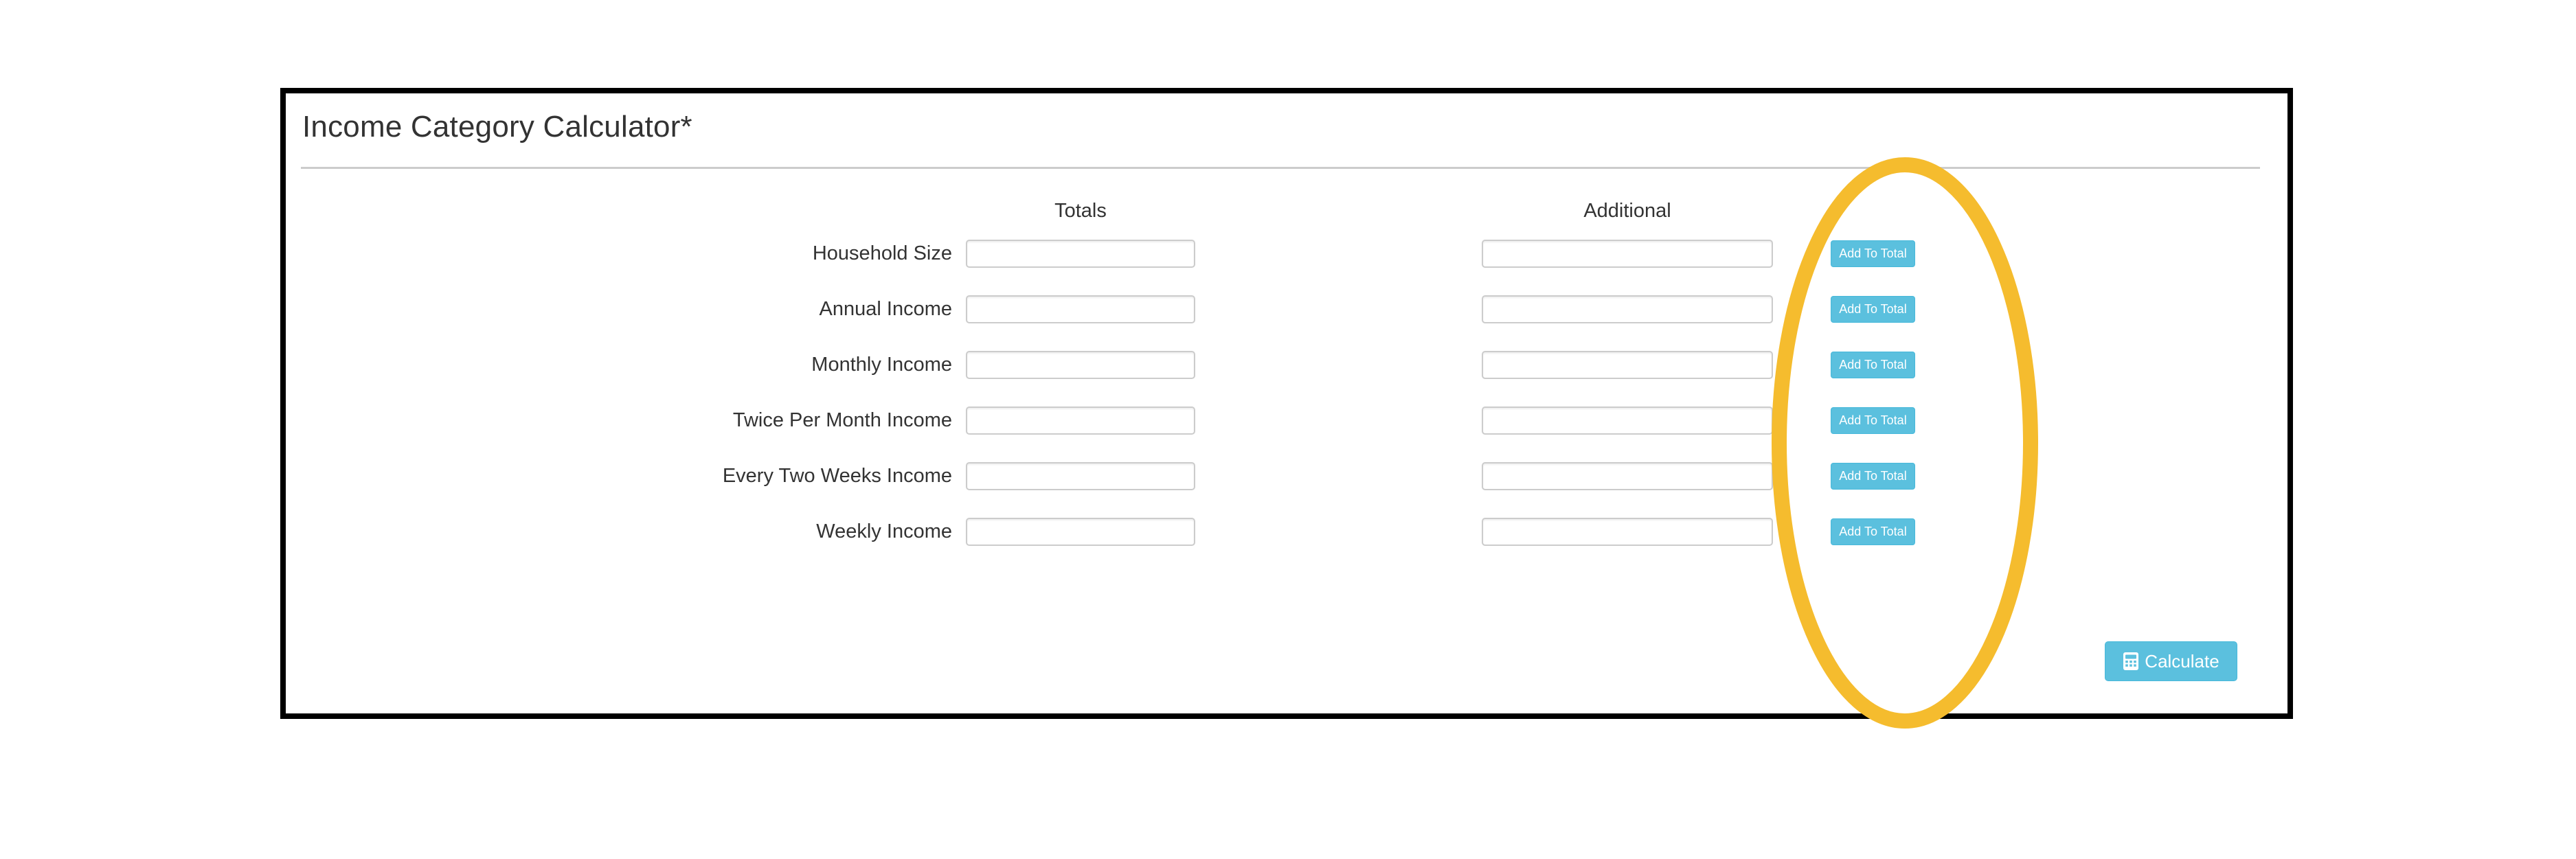 The height and width of the screenshot is (859, 2576). Describe the element at coordinates (1286, 365) in the screenshot. I see `calculator-row: Monthly Income Add To Total` at that location.